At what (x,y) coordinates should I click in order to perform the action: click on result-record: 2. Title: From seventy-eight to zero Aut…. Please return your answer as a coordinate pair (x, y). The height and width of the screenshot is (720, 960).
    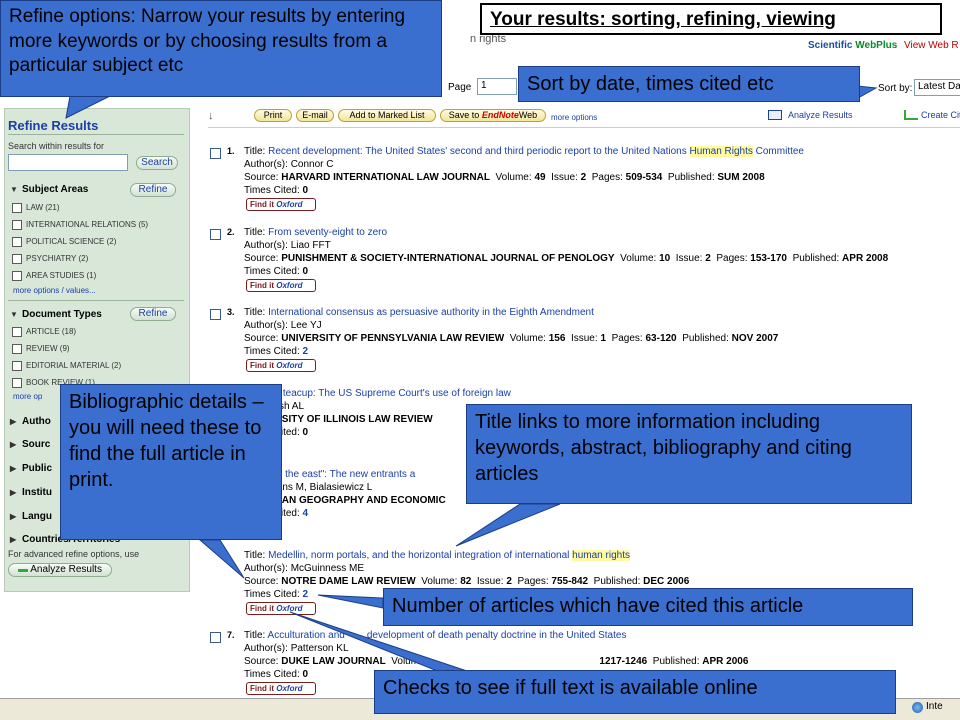
    Looking at the image, I should click on (580, 266).